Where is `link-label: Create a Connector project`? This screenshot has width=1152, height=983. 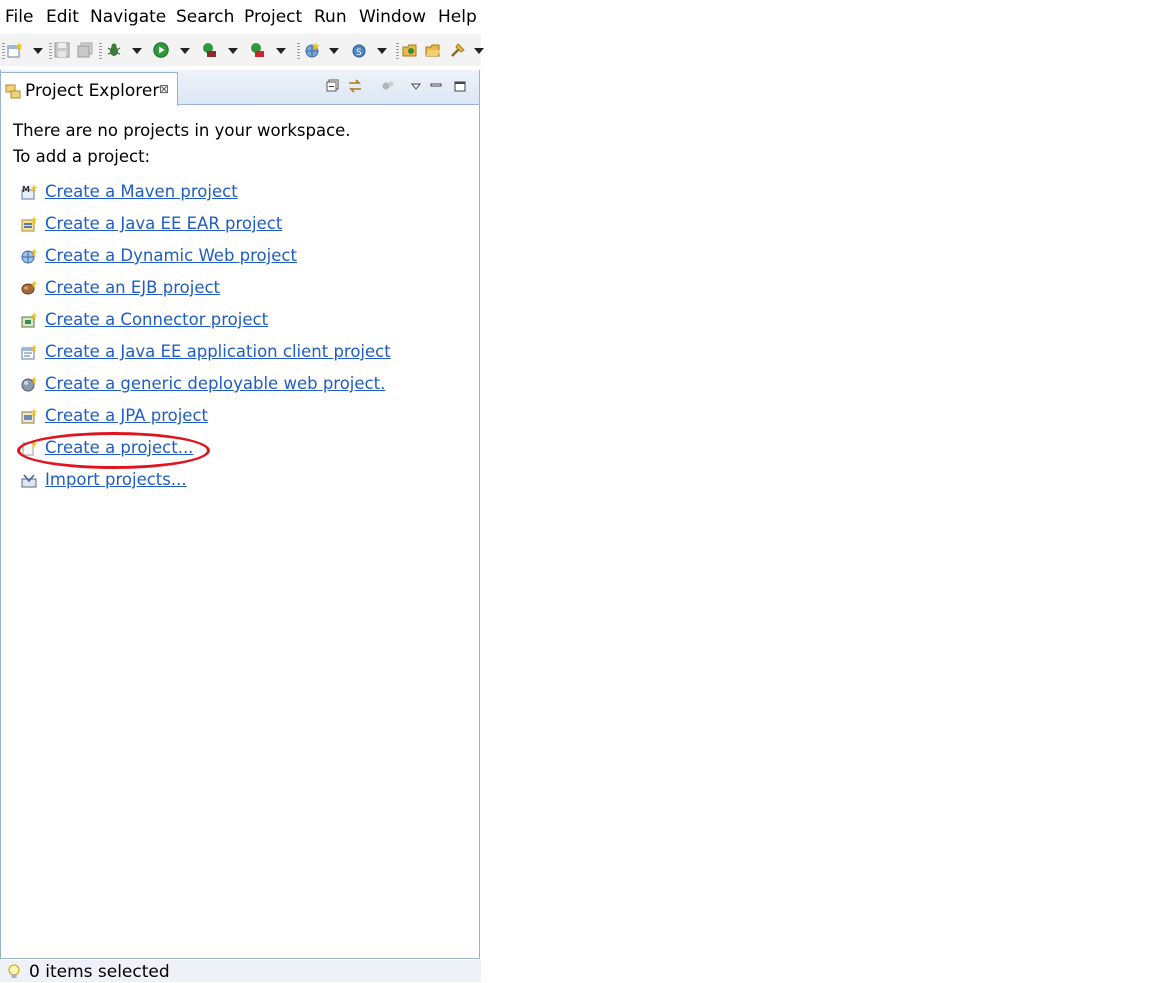 link-label: Create a Connector project is located at coordinates (156, 320).